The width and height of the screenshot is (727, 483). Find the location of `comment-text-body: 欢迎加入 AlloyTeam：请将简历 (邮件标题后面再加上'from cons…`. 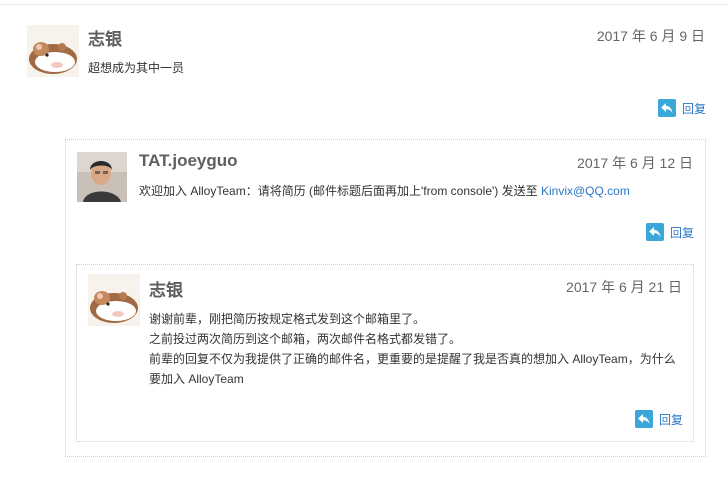

comment-text-body: 欢迎加入 AlloyTeam：请将简历 (邮件标题后面再加上'from cons… is located at coordinates (340, 191).